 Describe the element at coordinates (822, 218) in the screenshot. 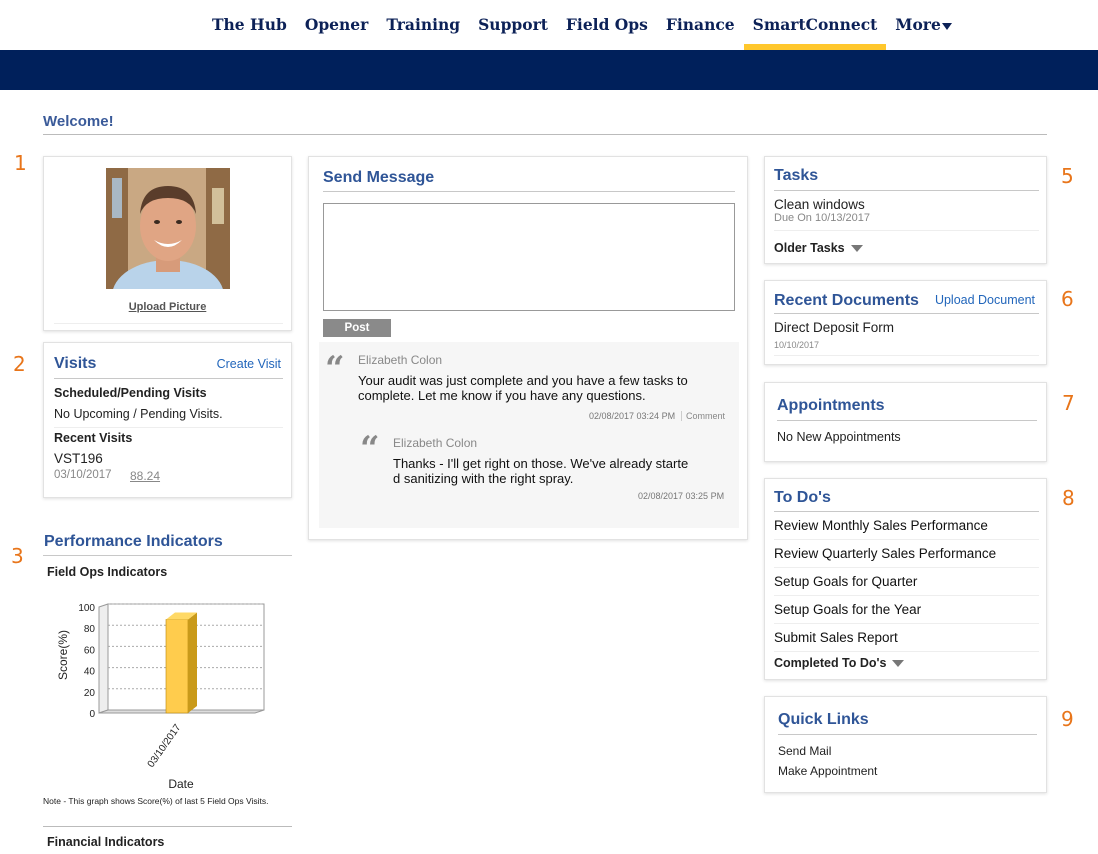

I see `task-due-date: Due On 10/13/2017` at that location.